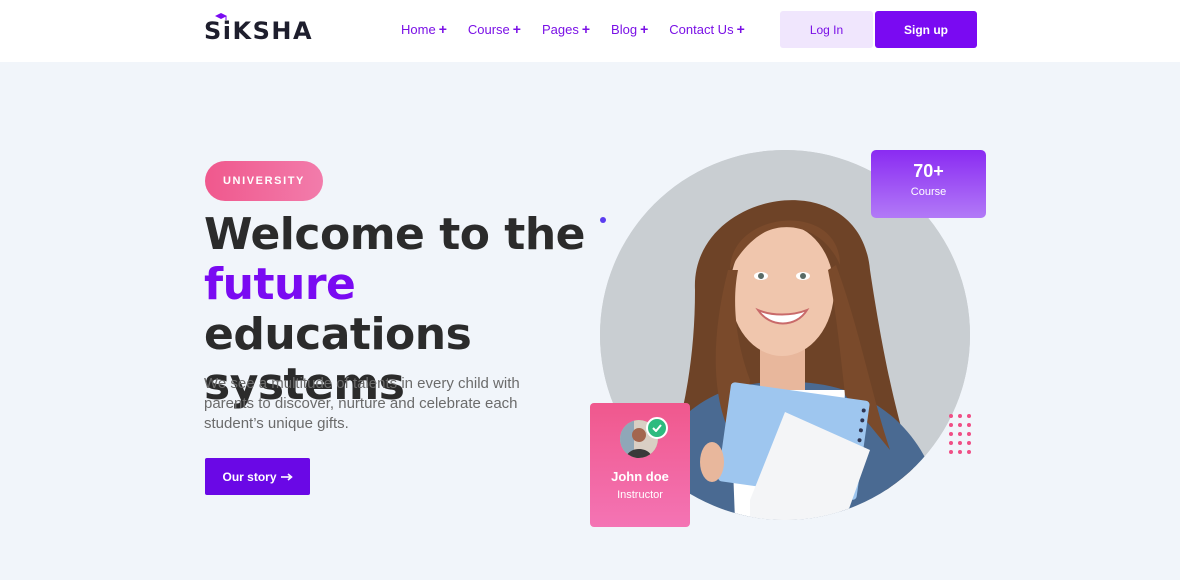 The width and height of the screenshot is (1180, 580). I want to click on nav-item-course: Course +, so click(494, 29).